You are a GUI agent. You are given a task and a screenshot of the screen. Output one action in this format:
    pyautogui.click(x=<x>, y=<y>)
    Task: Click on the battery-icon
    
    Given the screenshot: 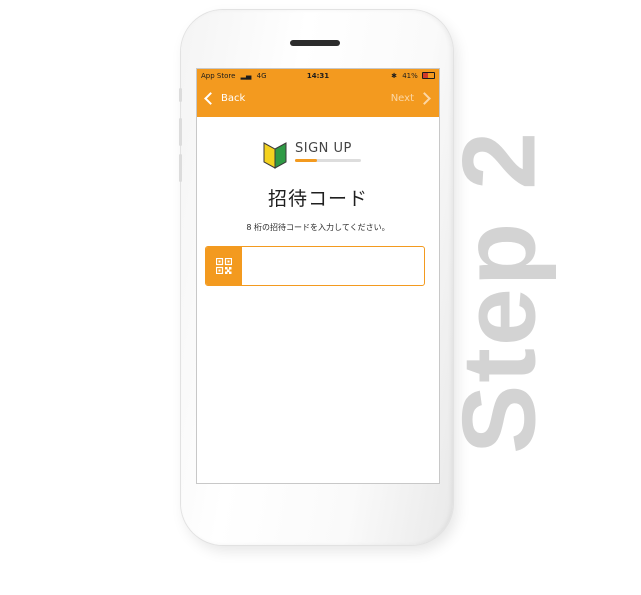 What is the action you would take?
    pyautogui.click(x=428, y=75)
    